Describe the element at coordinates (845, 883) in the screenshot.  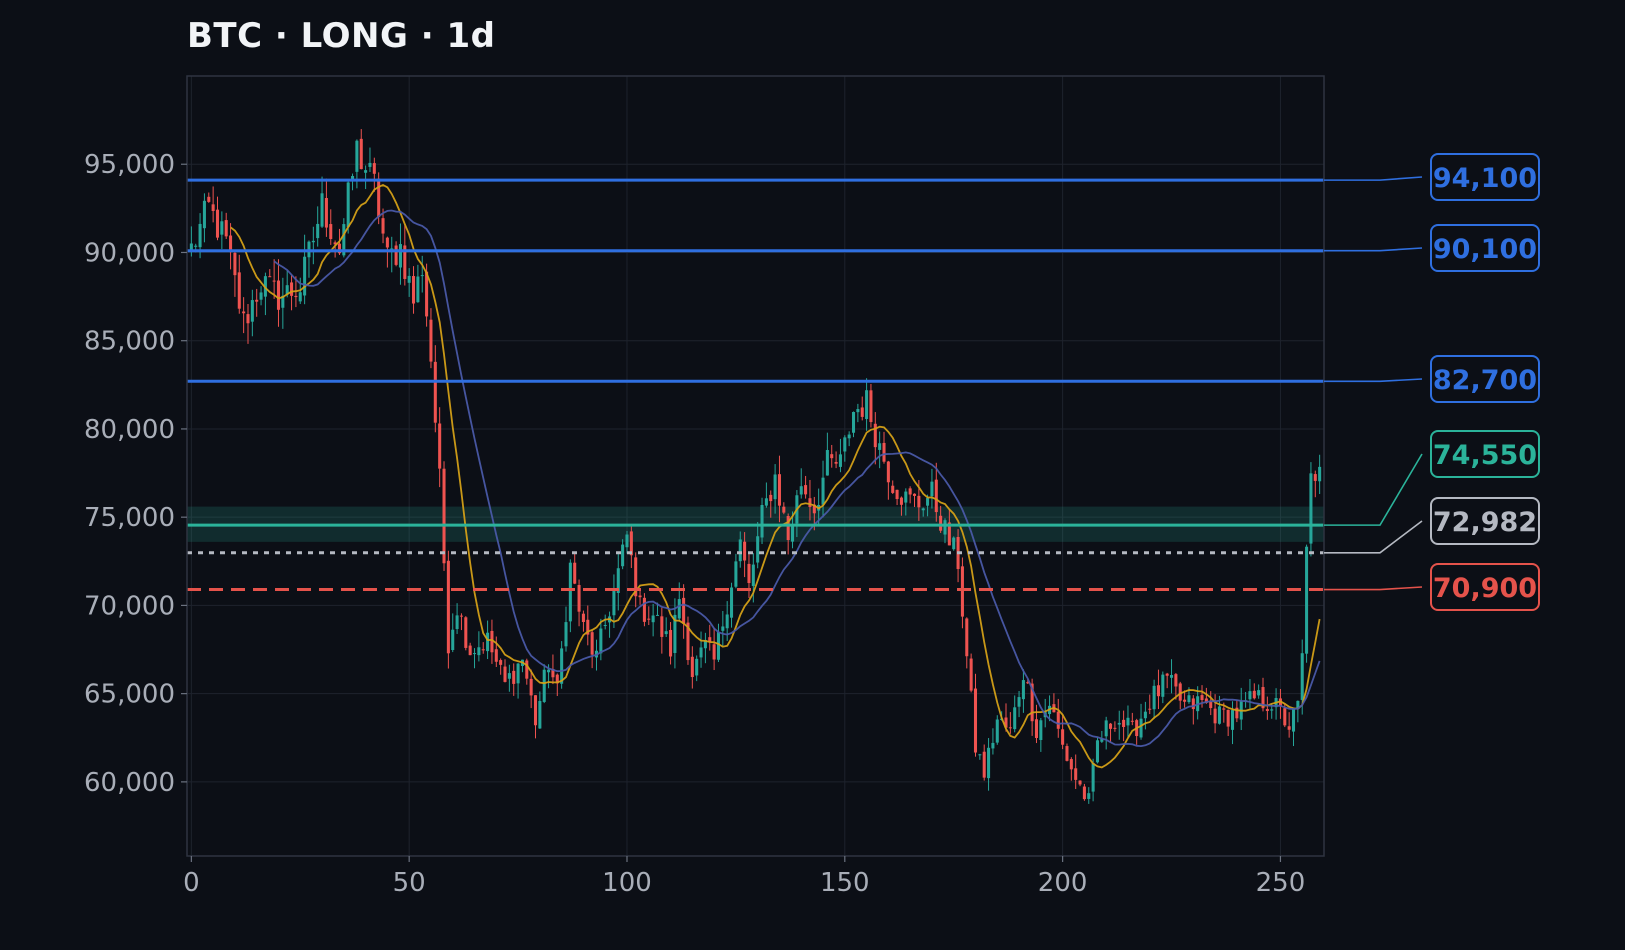
I see `x-tick-label: 150` at that location.